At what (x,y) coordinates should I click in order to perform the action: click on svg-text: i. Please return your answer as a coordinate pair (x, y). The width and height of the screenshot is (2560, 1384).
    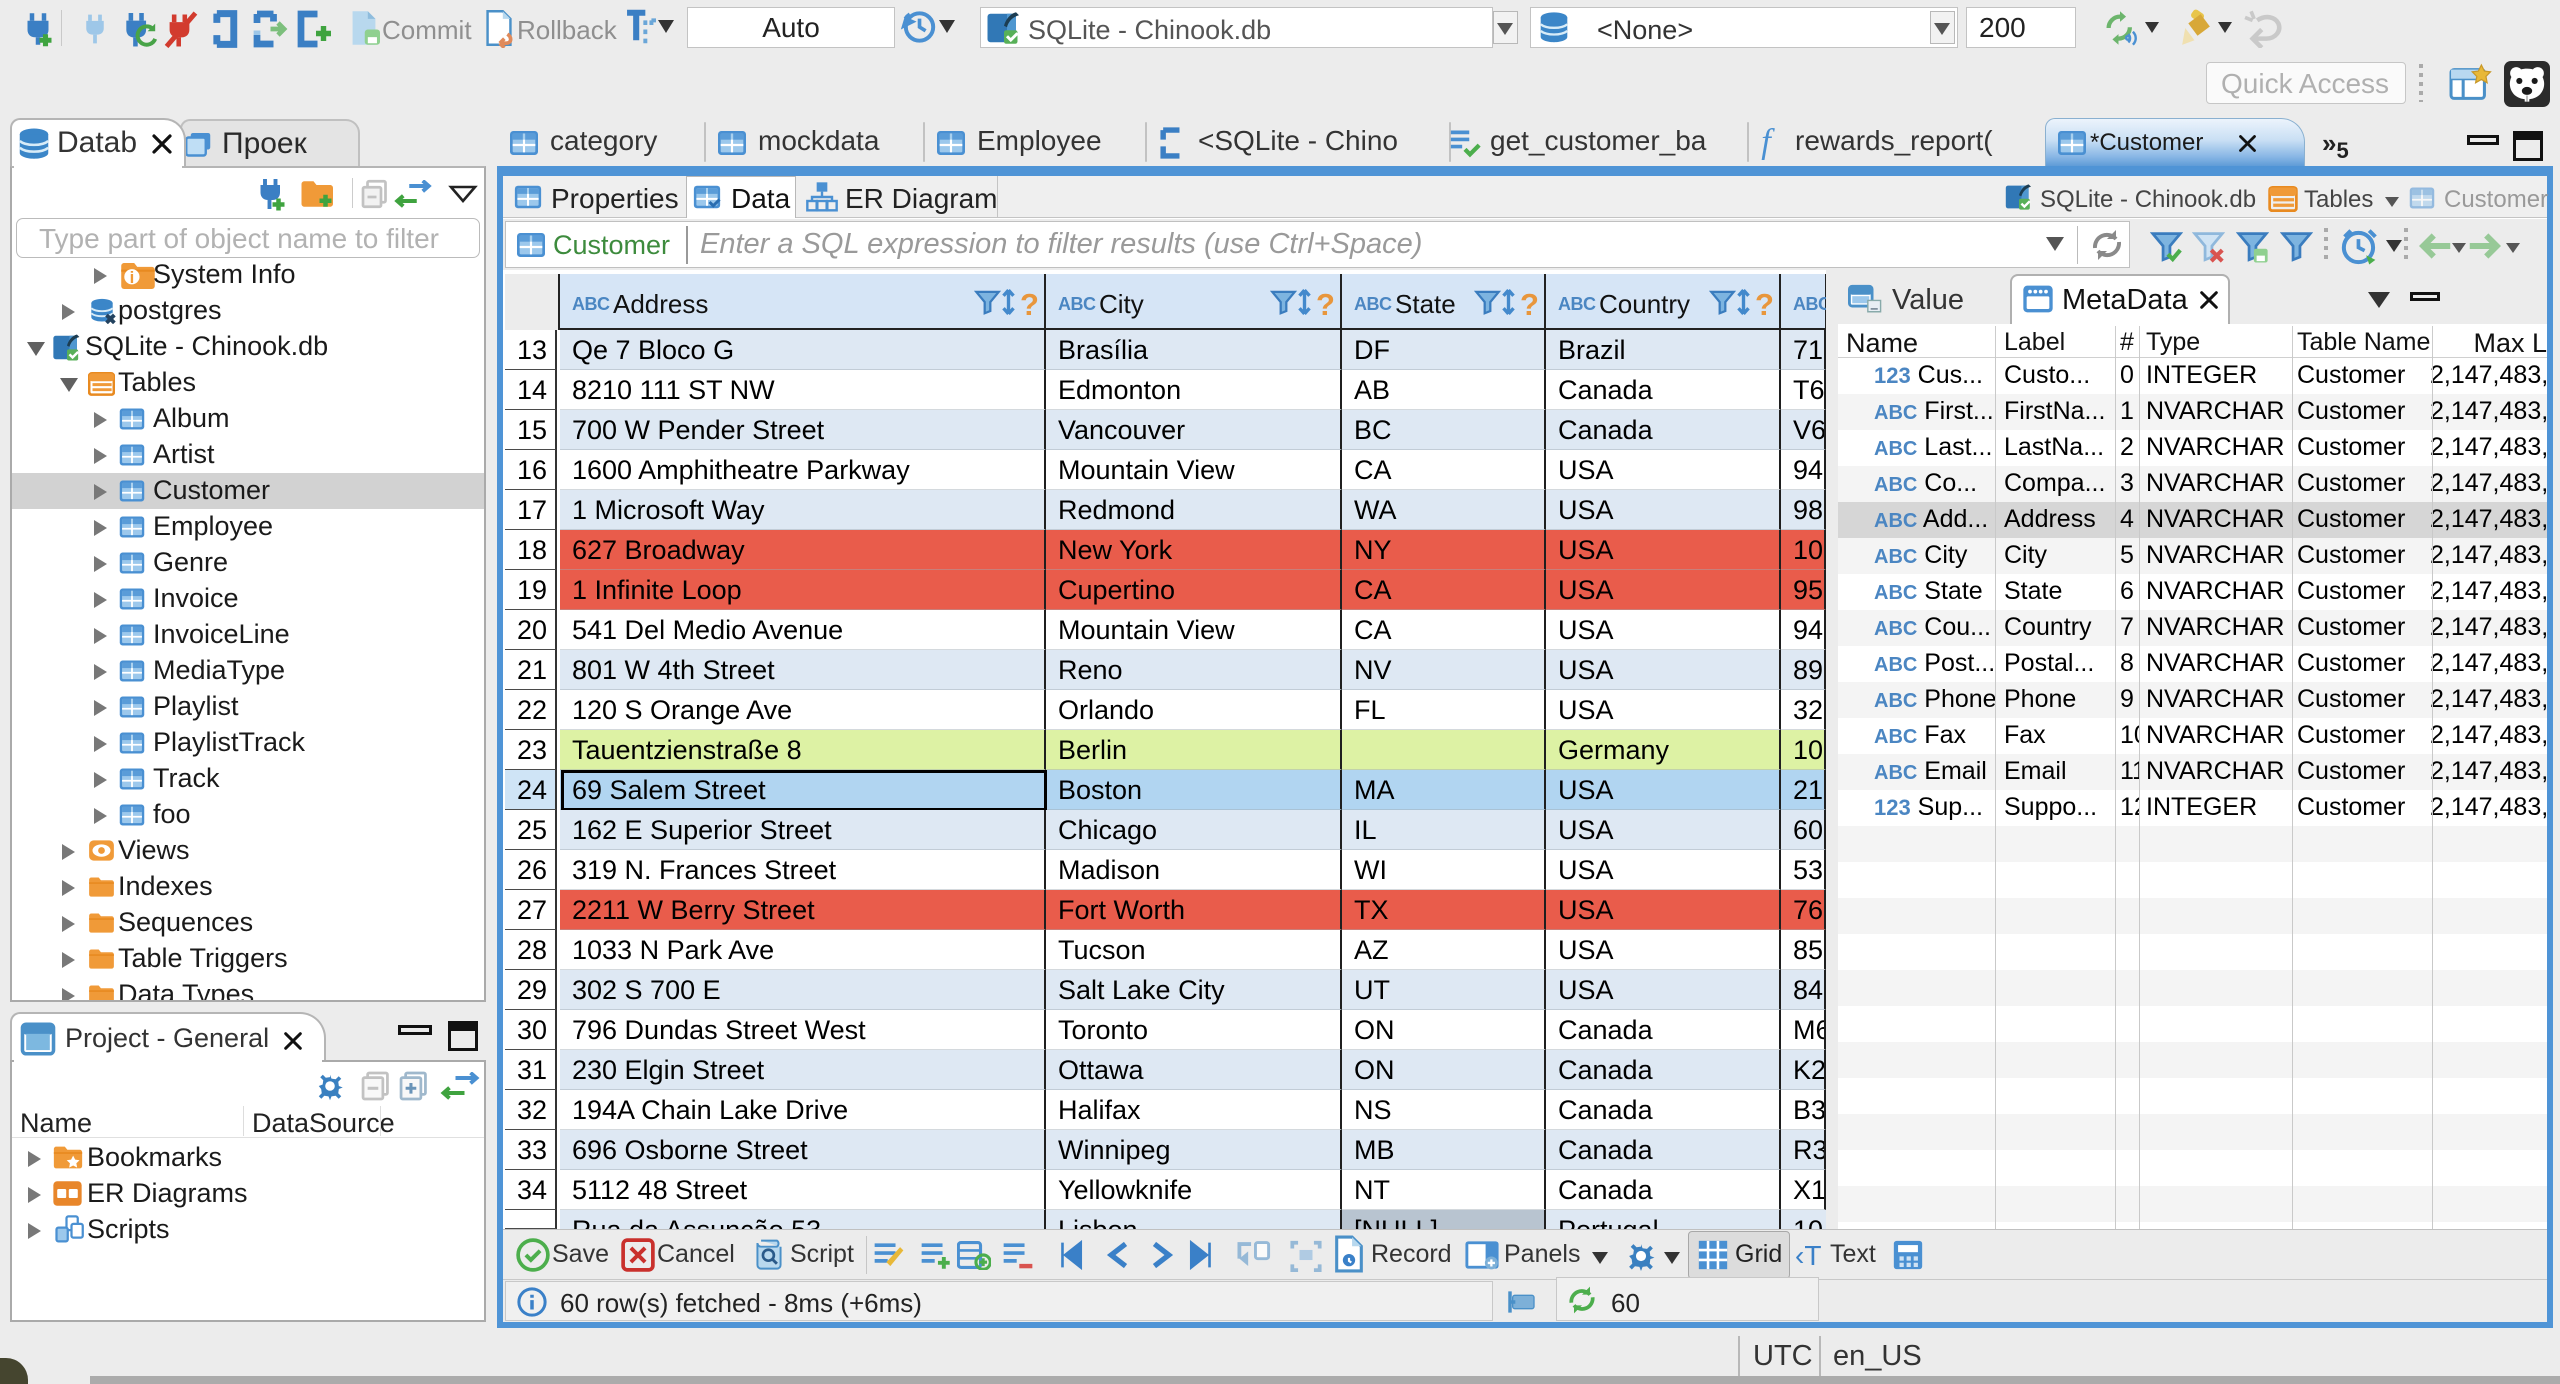
    Looking at the image, I should click on (132, 277).